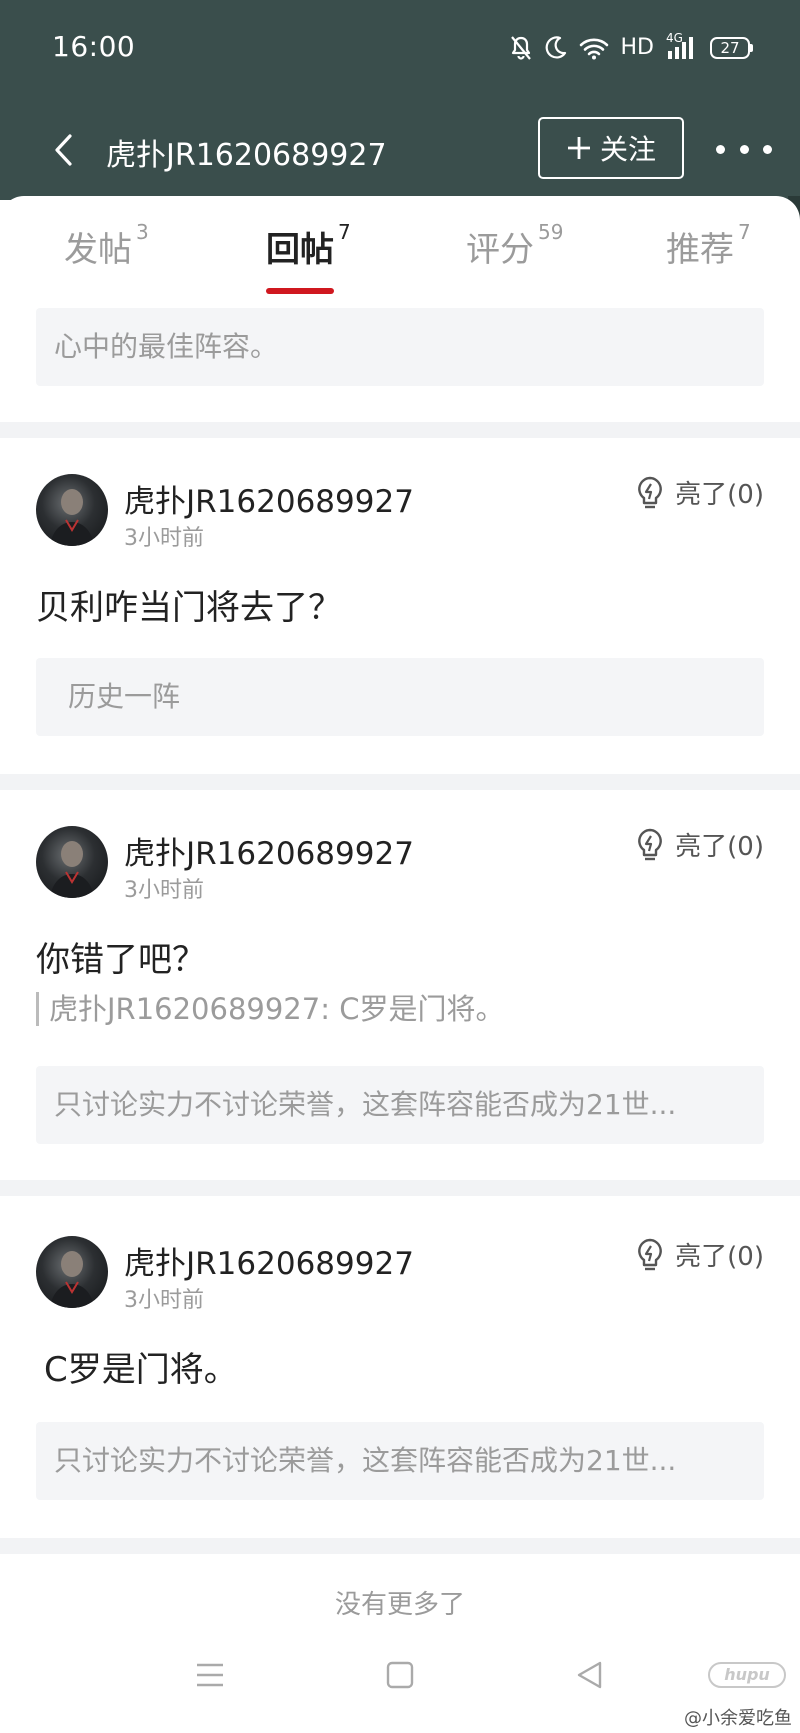 The height and width of the screenshot is (1733, 800). What do you see at coordinates (720, 149) in the screenshot?
I see `more-dots-icon` at bounding box center [720, 149].